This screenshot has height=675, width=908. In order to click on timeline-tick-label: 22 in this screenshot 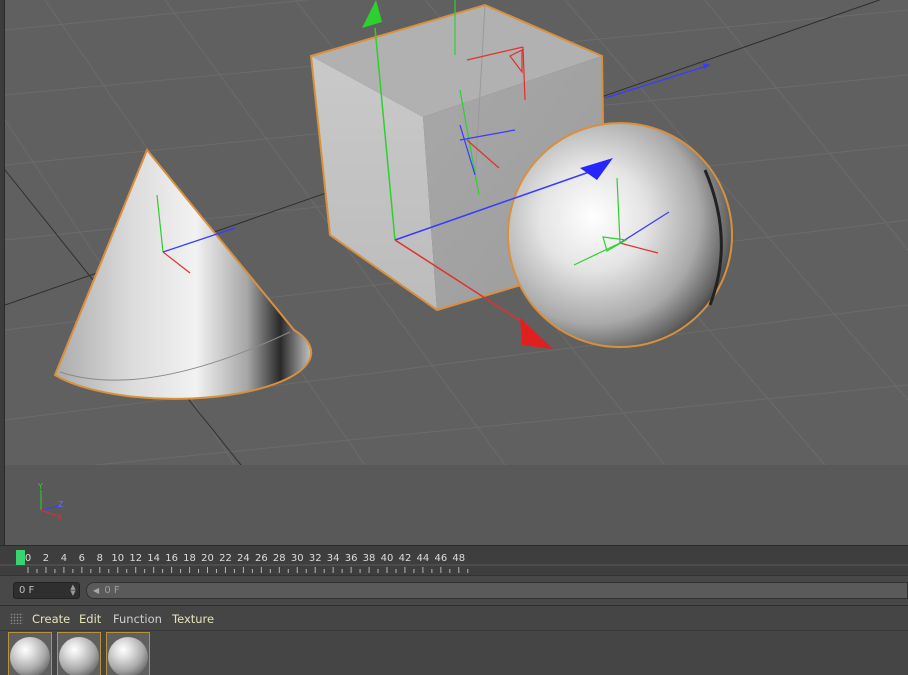, I will do `click(225, 558)`.